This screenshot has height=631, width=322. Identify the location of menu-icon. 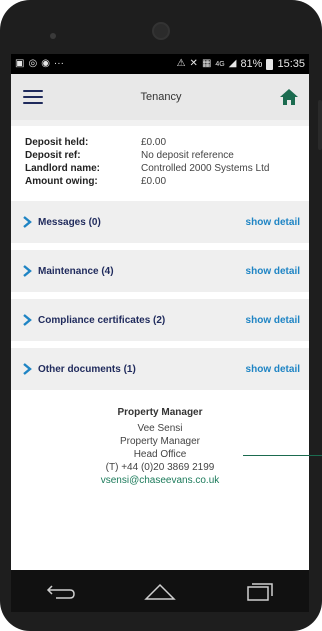
(33, 97).